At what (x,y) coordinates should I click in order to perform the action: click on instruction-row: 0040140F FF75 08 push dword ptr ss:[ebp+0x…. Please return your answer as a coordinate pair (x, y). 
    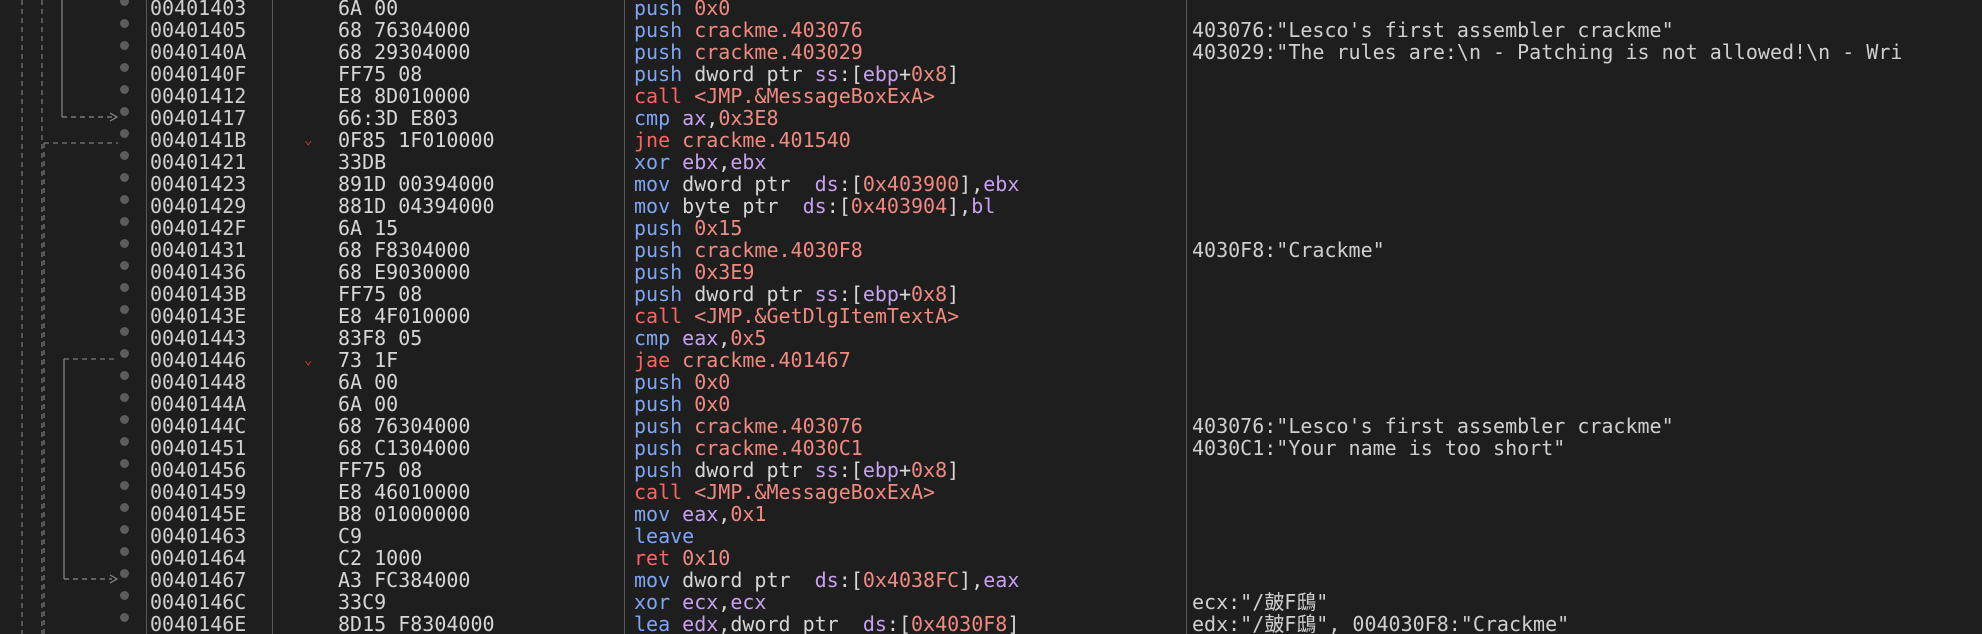
    Looking at the image, I should click on (991, 74).